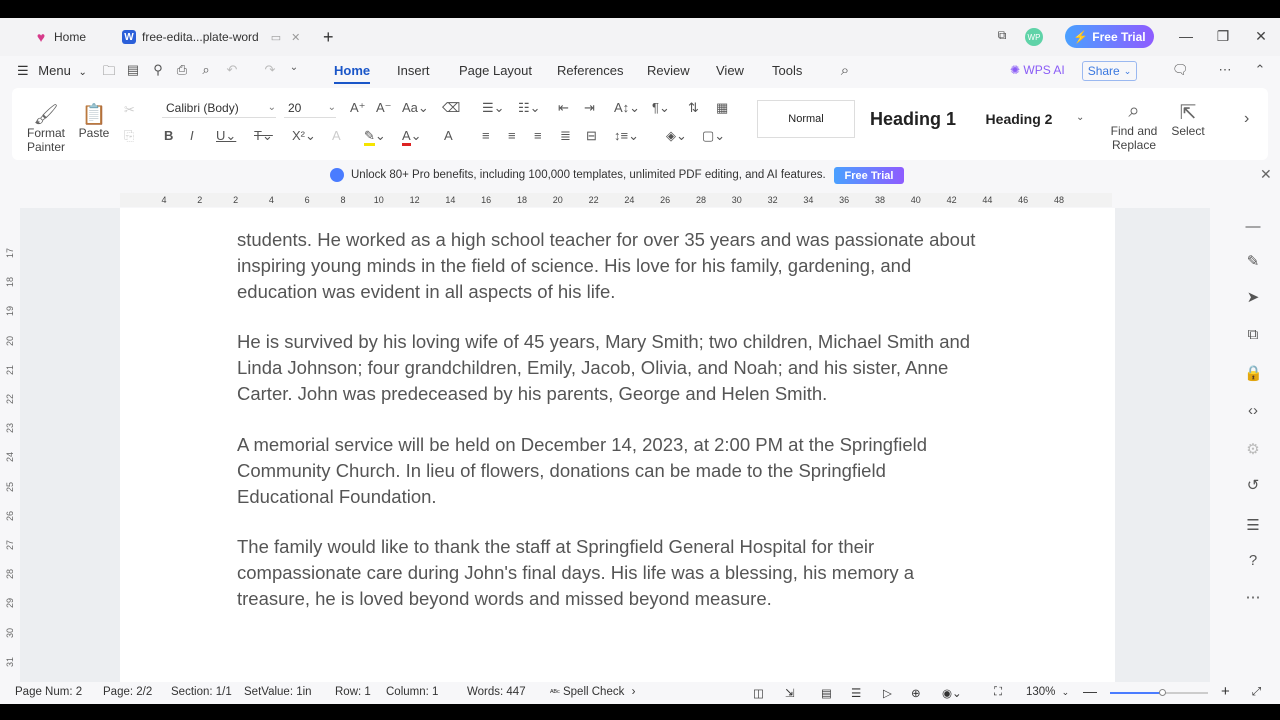  Describe the element at coordinates (592, 692) in the screenshot. I see `spell-check-button: ᴬᴮᶜ Spell Check ›` at that location.